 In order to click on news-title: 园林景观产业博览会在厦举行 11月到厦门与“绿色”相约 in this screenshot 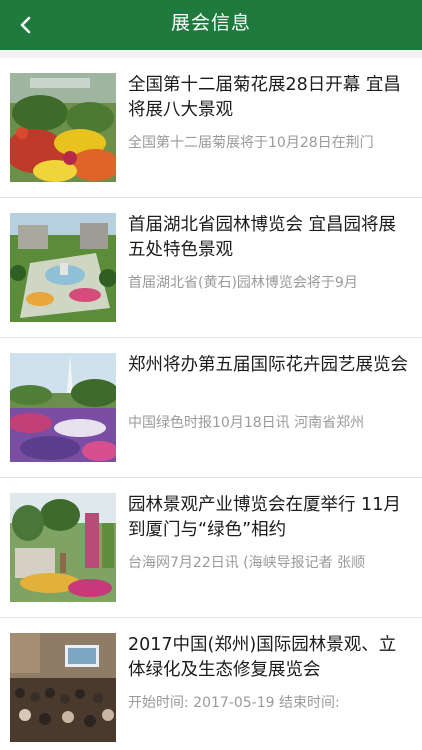, I will do `click(264, 517)`.